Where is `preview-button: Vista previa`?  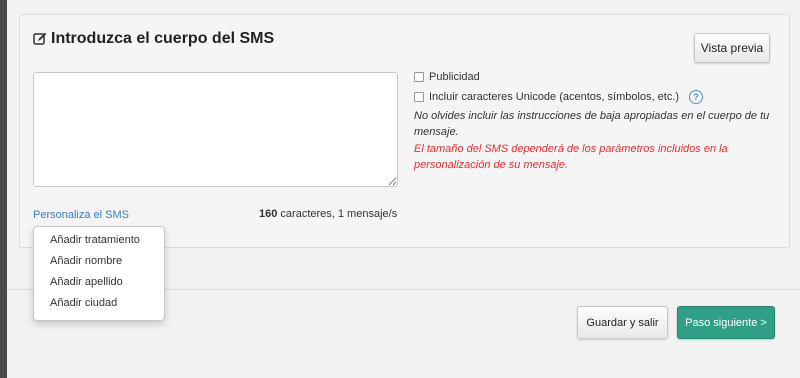 preview-button: Vista previa is located at coordinates (732, 48).